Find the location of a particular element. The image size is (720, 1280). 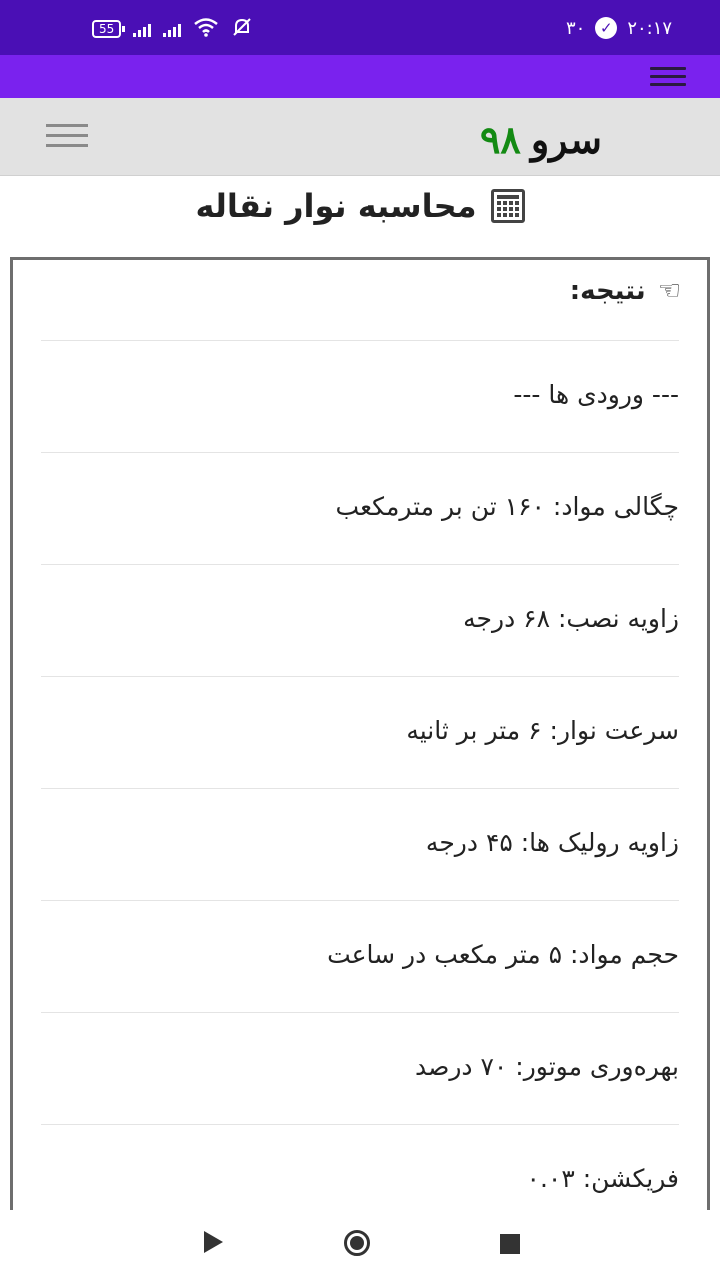

notification-count: ۳۰ is located at coordinates (576, 28).